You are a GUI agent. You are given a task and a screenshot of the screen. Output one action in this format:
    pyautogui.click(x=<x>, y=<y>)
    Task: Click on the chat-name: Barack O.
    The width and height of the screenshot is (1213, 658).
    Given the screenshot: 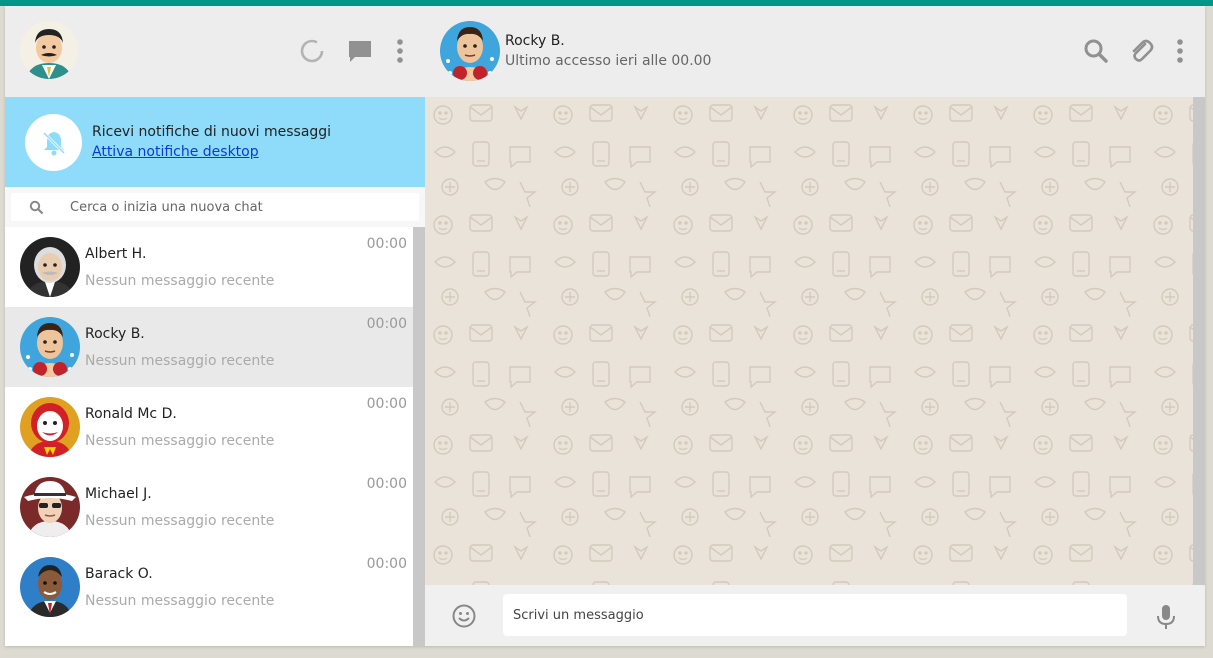 What is the action you would take?
    pyautogui.click(x=119, y=574)
    